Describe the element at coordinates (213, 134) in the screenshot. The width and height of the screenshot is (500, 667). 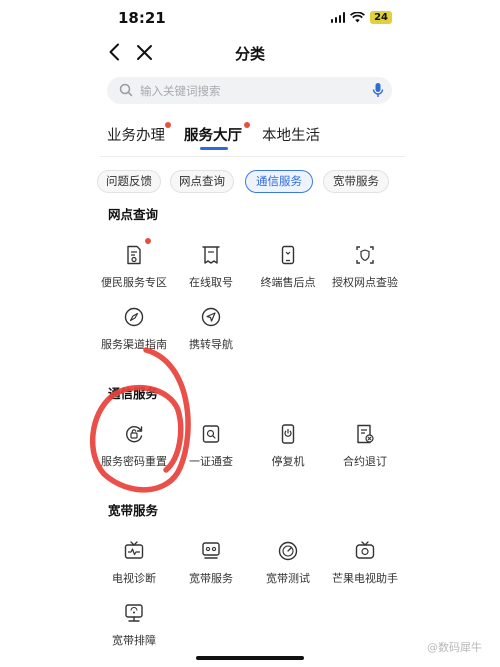
I see `tab-service-hall: 服务大厅` at that location.